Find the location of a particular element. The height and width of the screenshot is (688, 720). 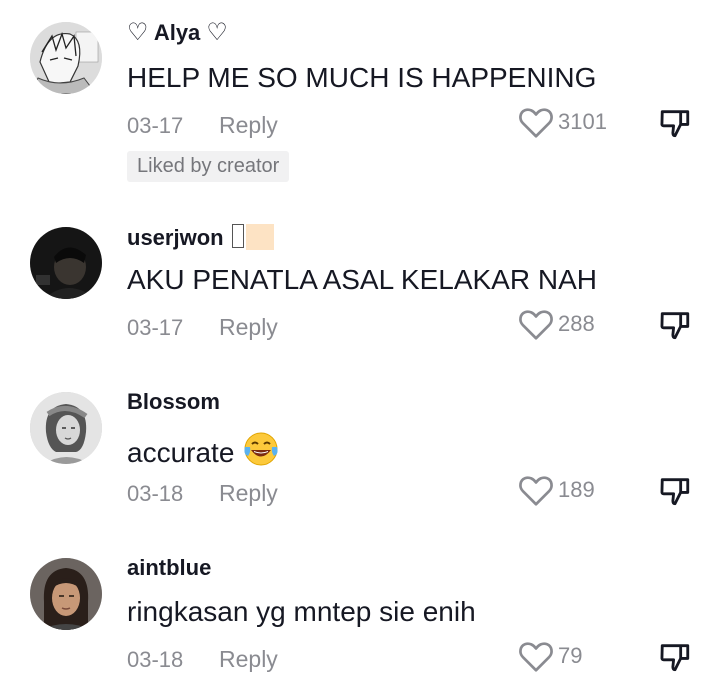

comment-username: ♡ Alya ♡ is located at coordinates (177, 32).